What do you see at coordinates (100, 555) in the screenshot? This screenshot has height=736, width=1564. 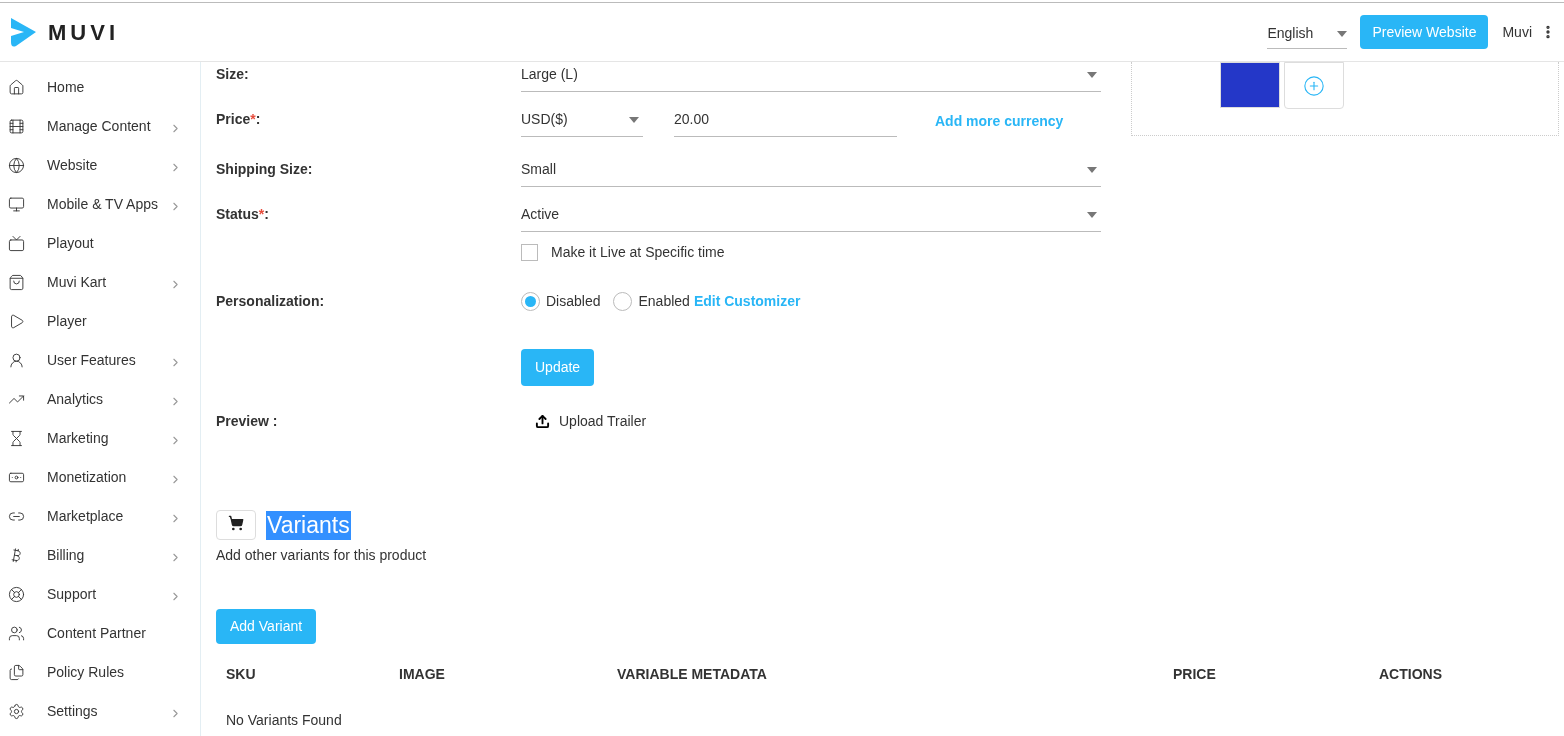 I see `sidebar-item: Billing` at bounding box center [100, 555].